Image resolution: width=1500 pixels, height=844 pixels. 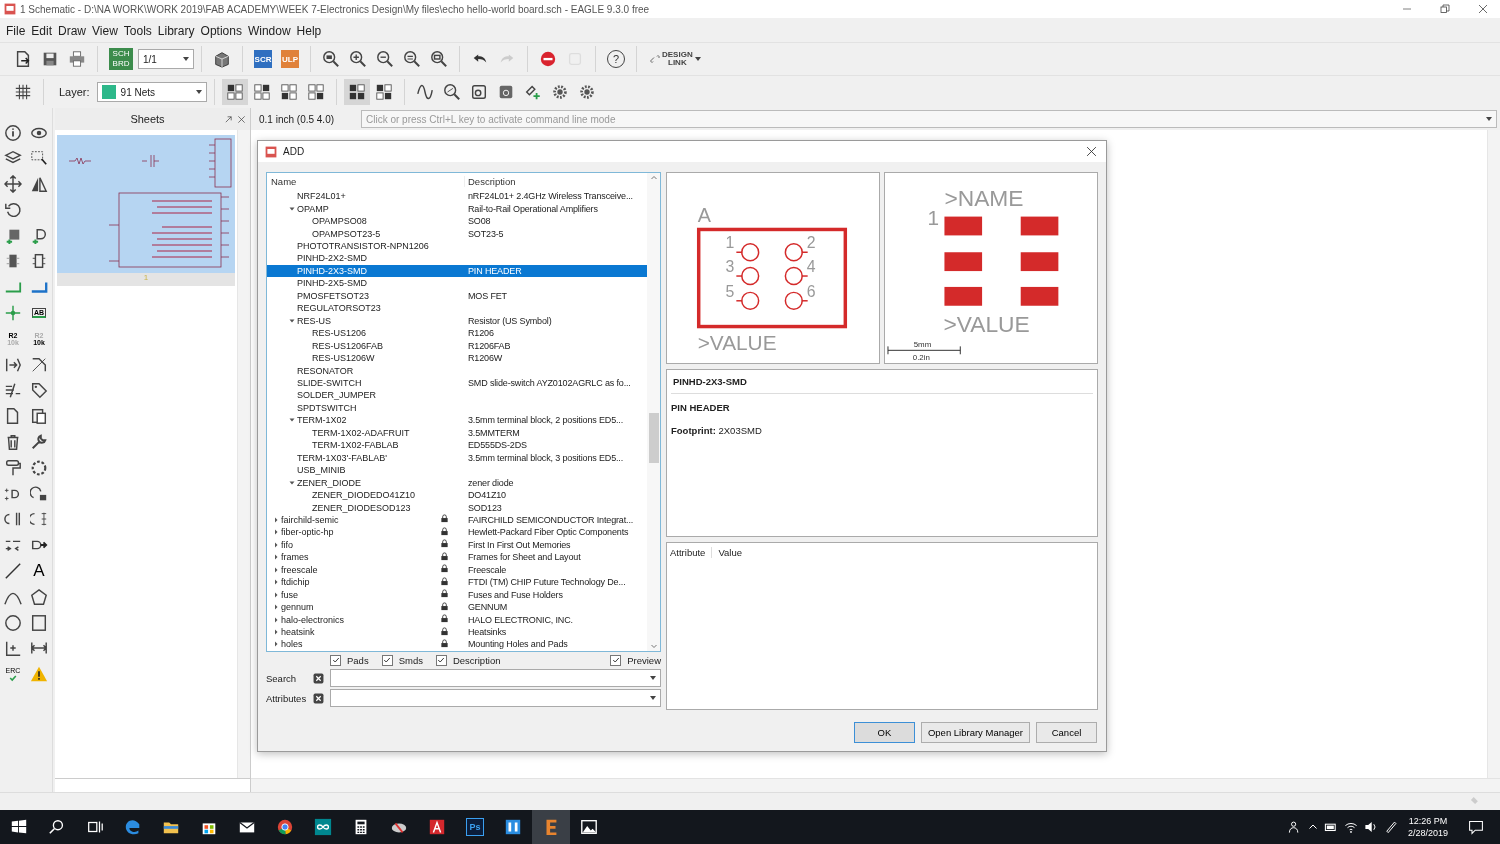 I want to click on row-name: PINHD-2X3-SMD, so click(x=332, y=270).